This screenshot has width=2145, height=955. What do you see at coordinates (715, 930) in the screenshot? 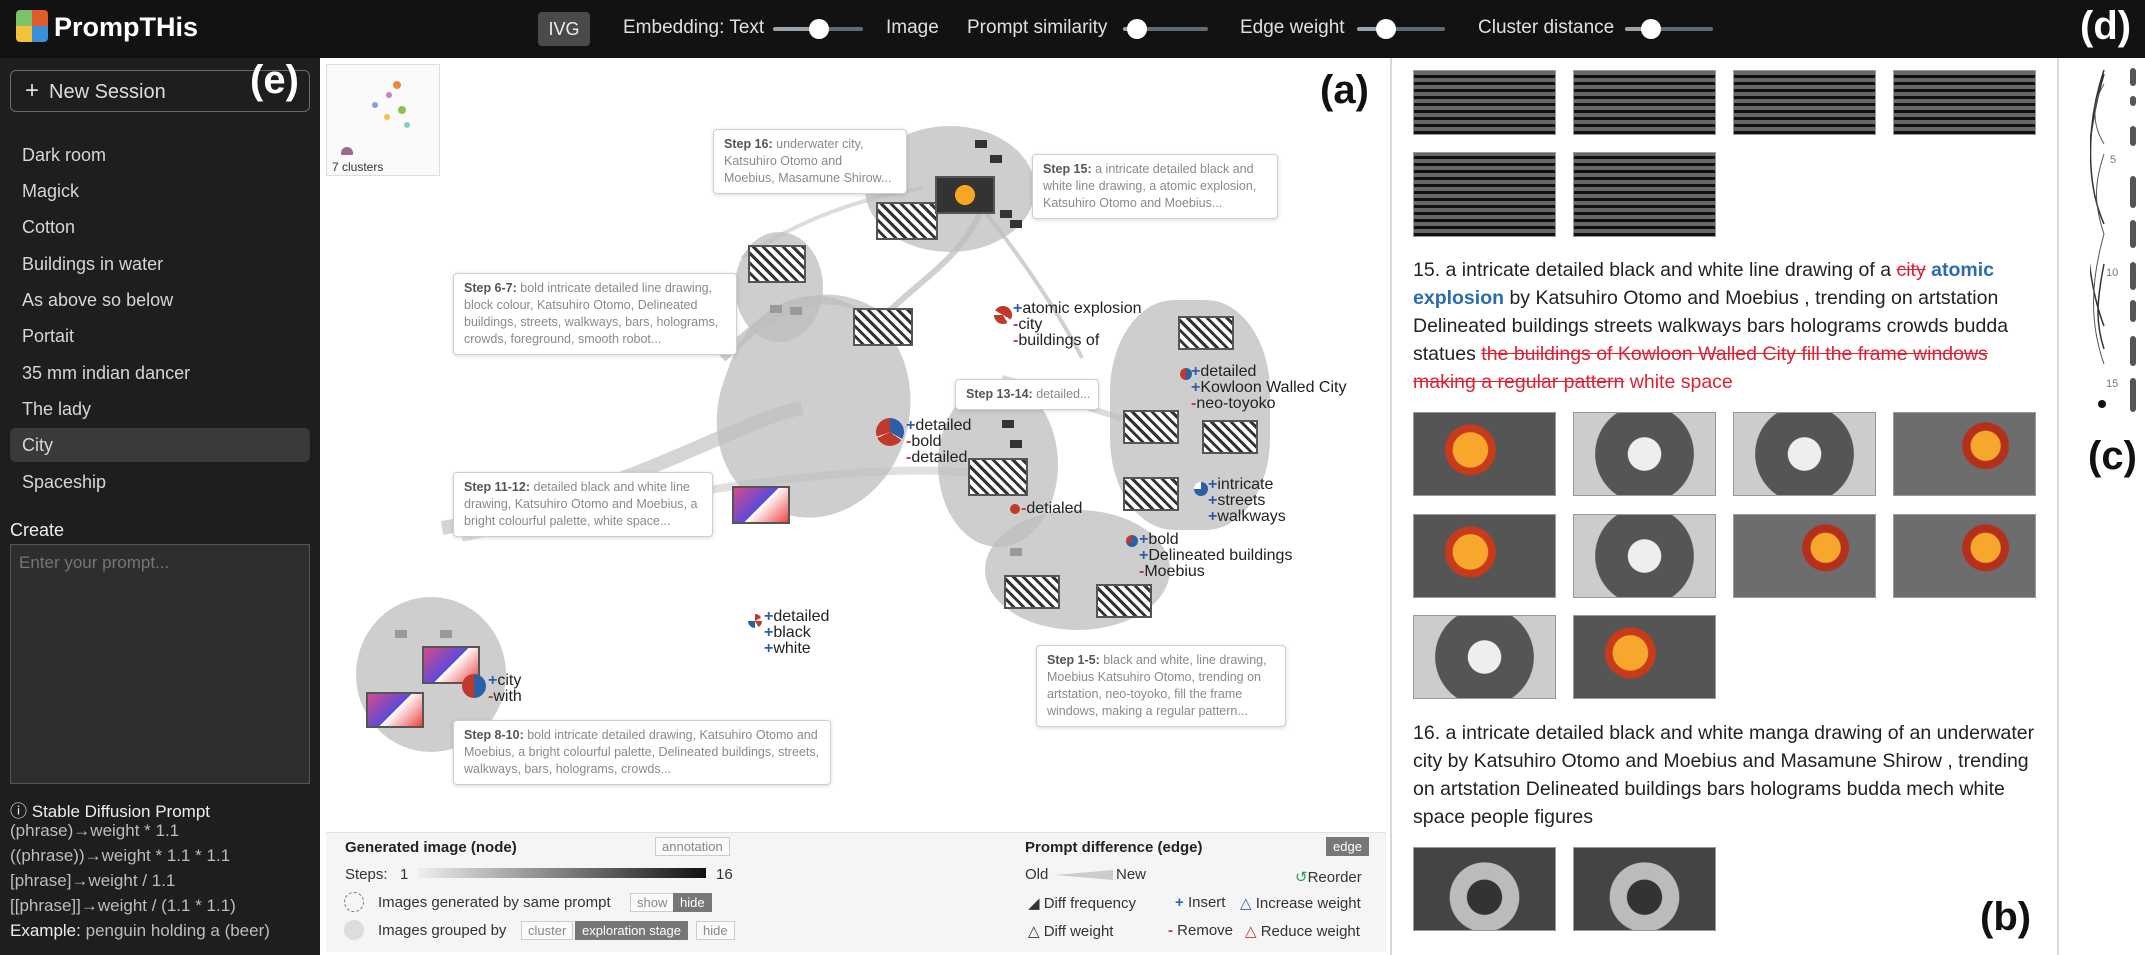
I see `group-hide-option: hide` at bounding box center [715, 930].